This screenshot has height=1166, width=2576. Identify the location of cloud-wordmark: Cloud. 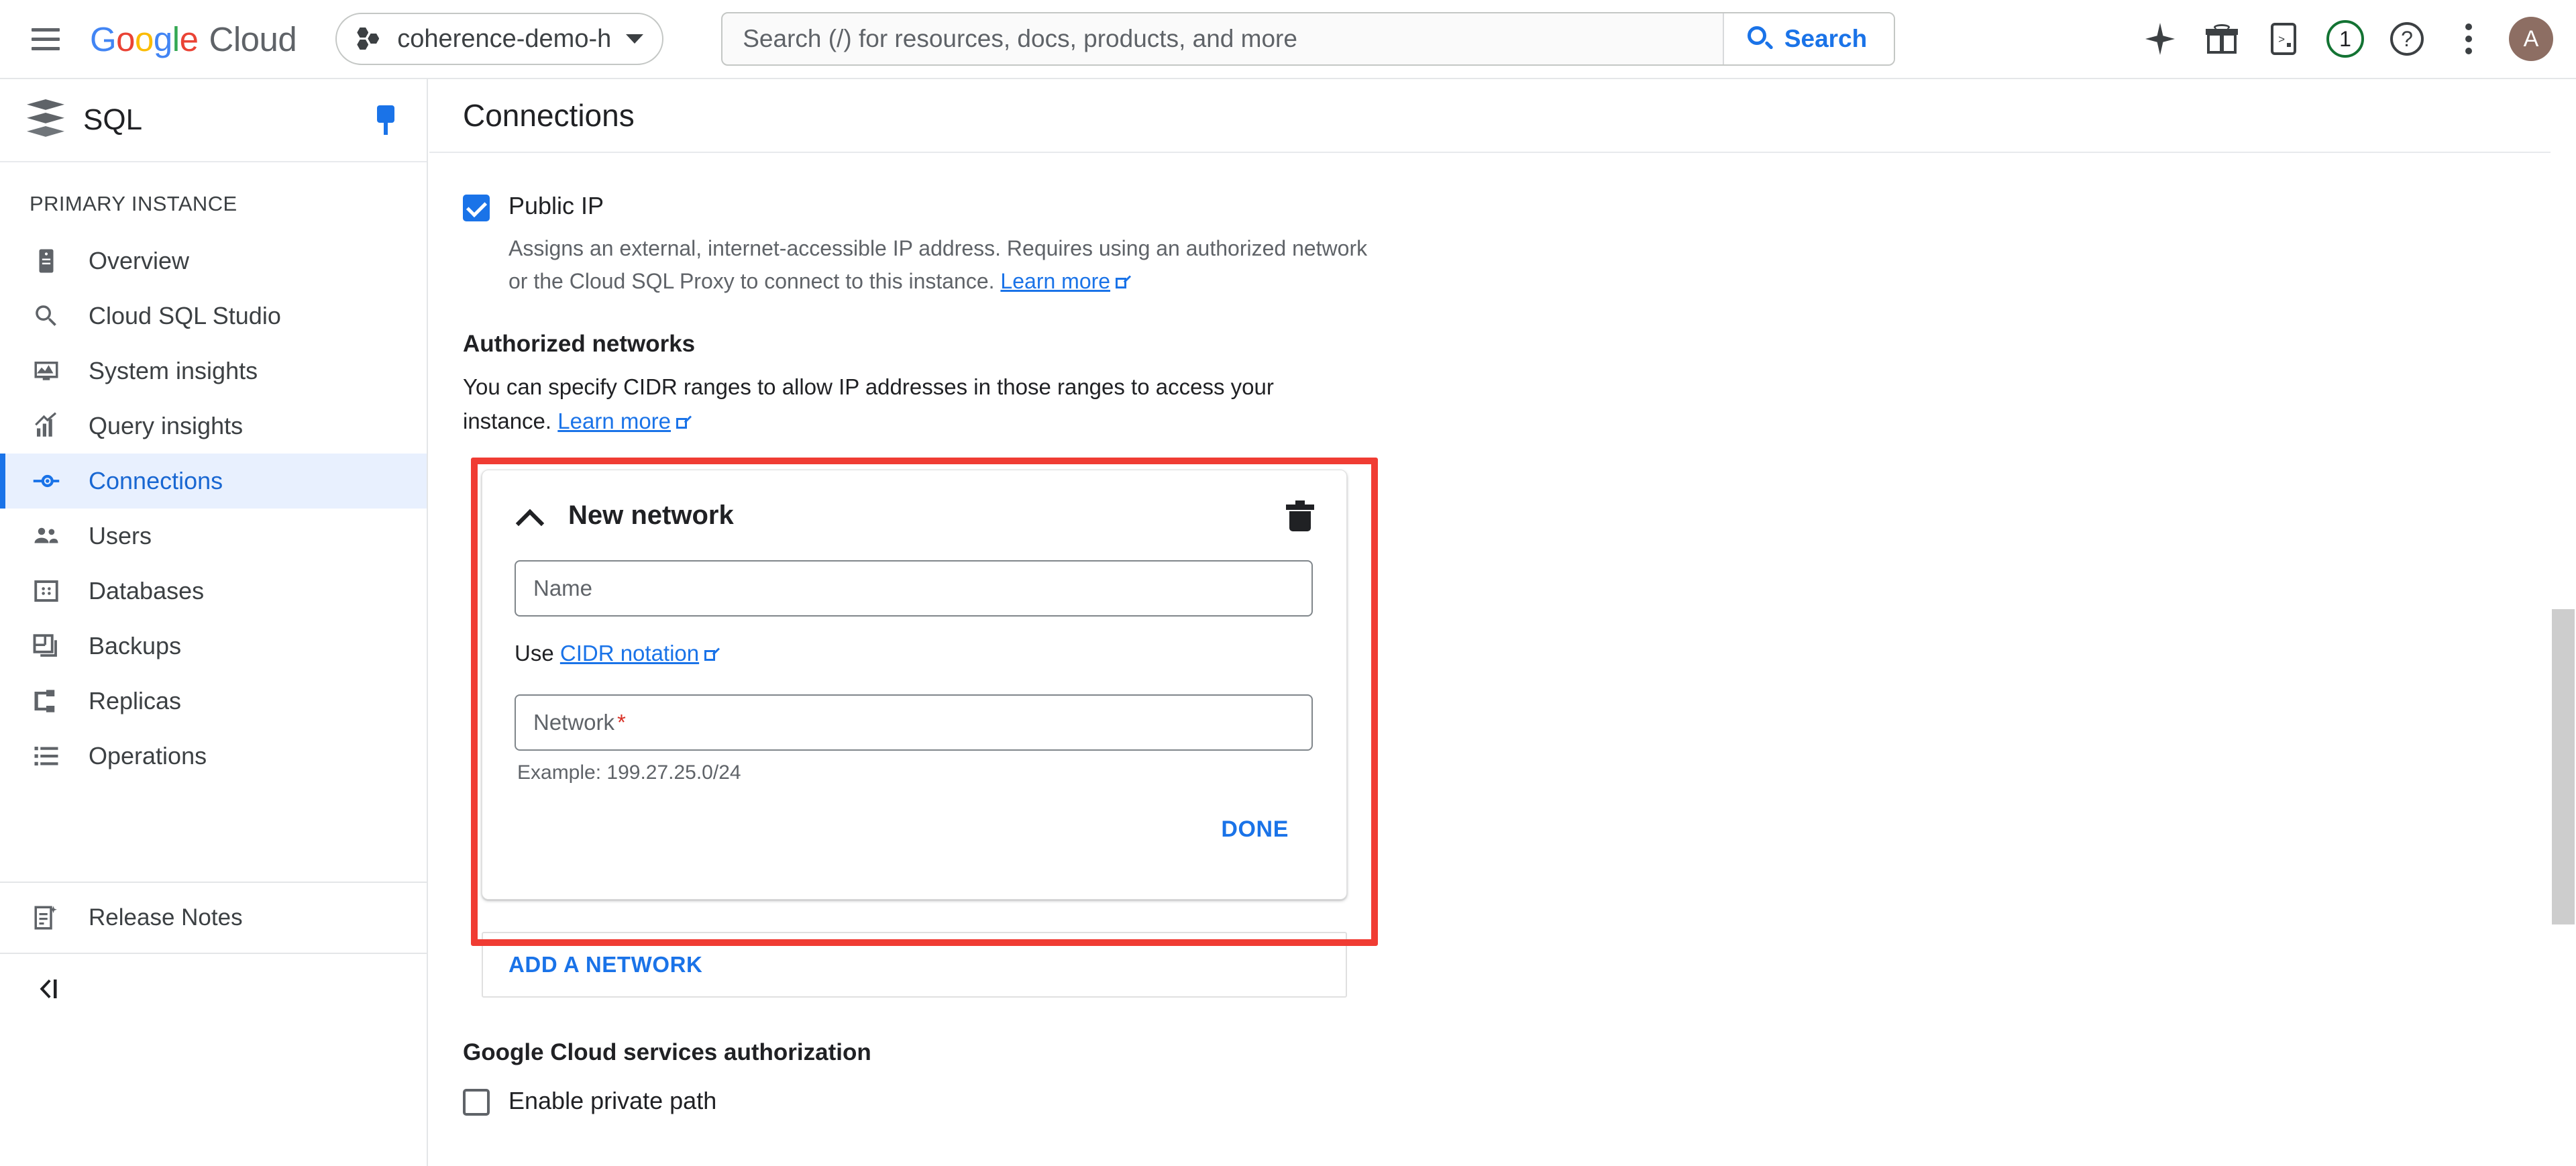
(253, 38).